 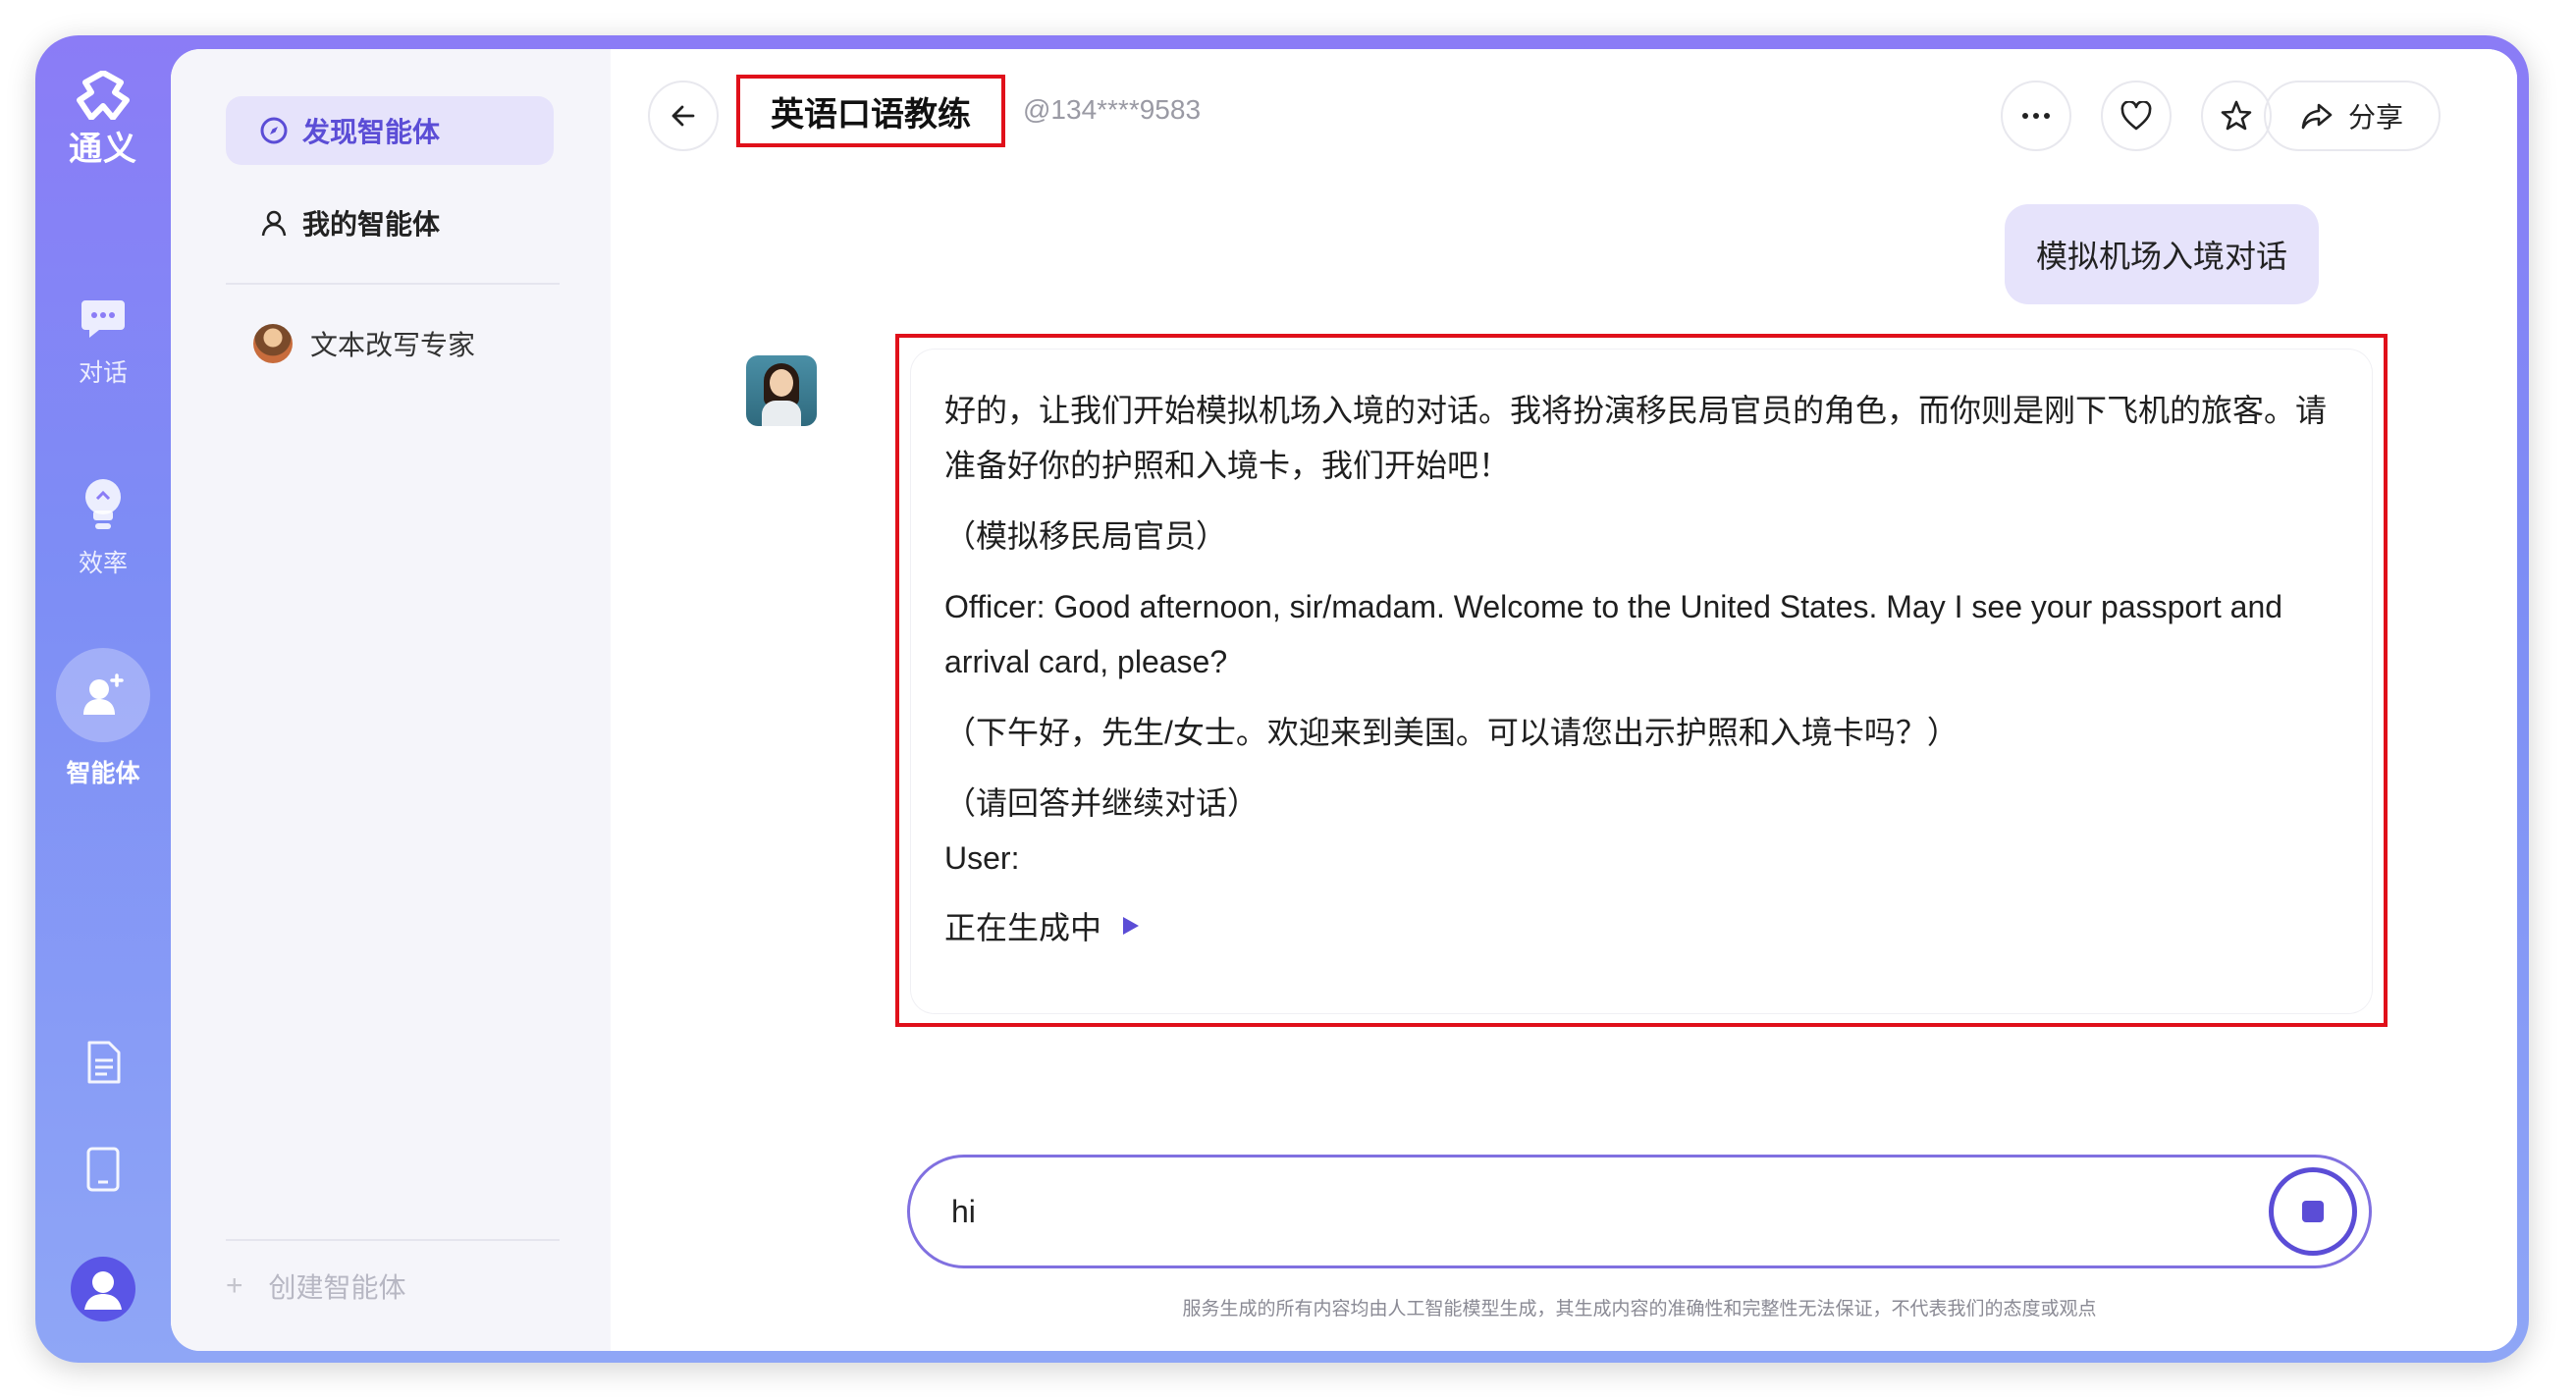 I want to click on logo-label: 通义, so click(x=103, y=149).